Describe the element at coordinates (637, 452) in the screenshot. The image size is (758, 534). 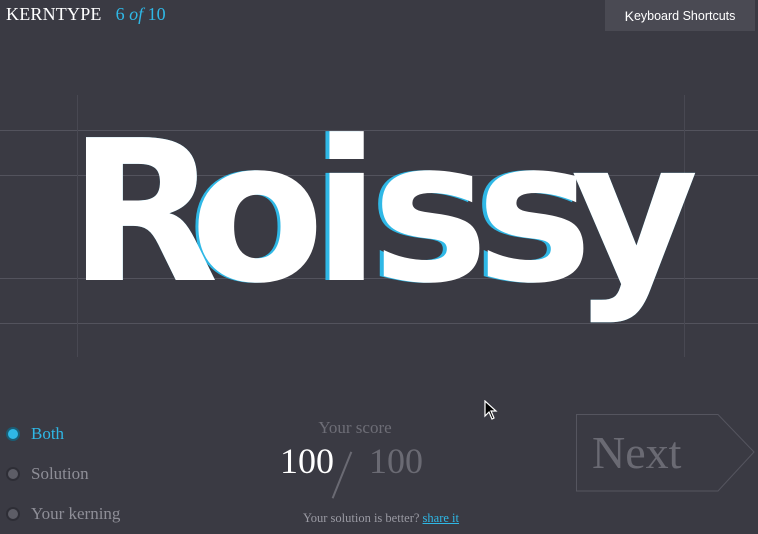
I see `next-label: Next` at that location.